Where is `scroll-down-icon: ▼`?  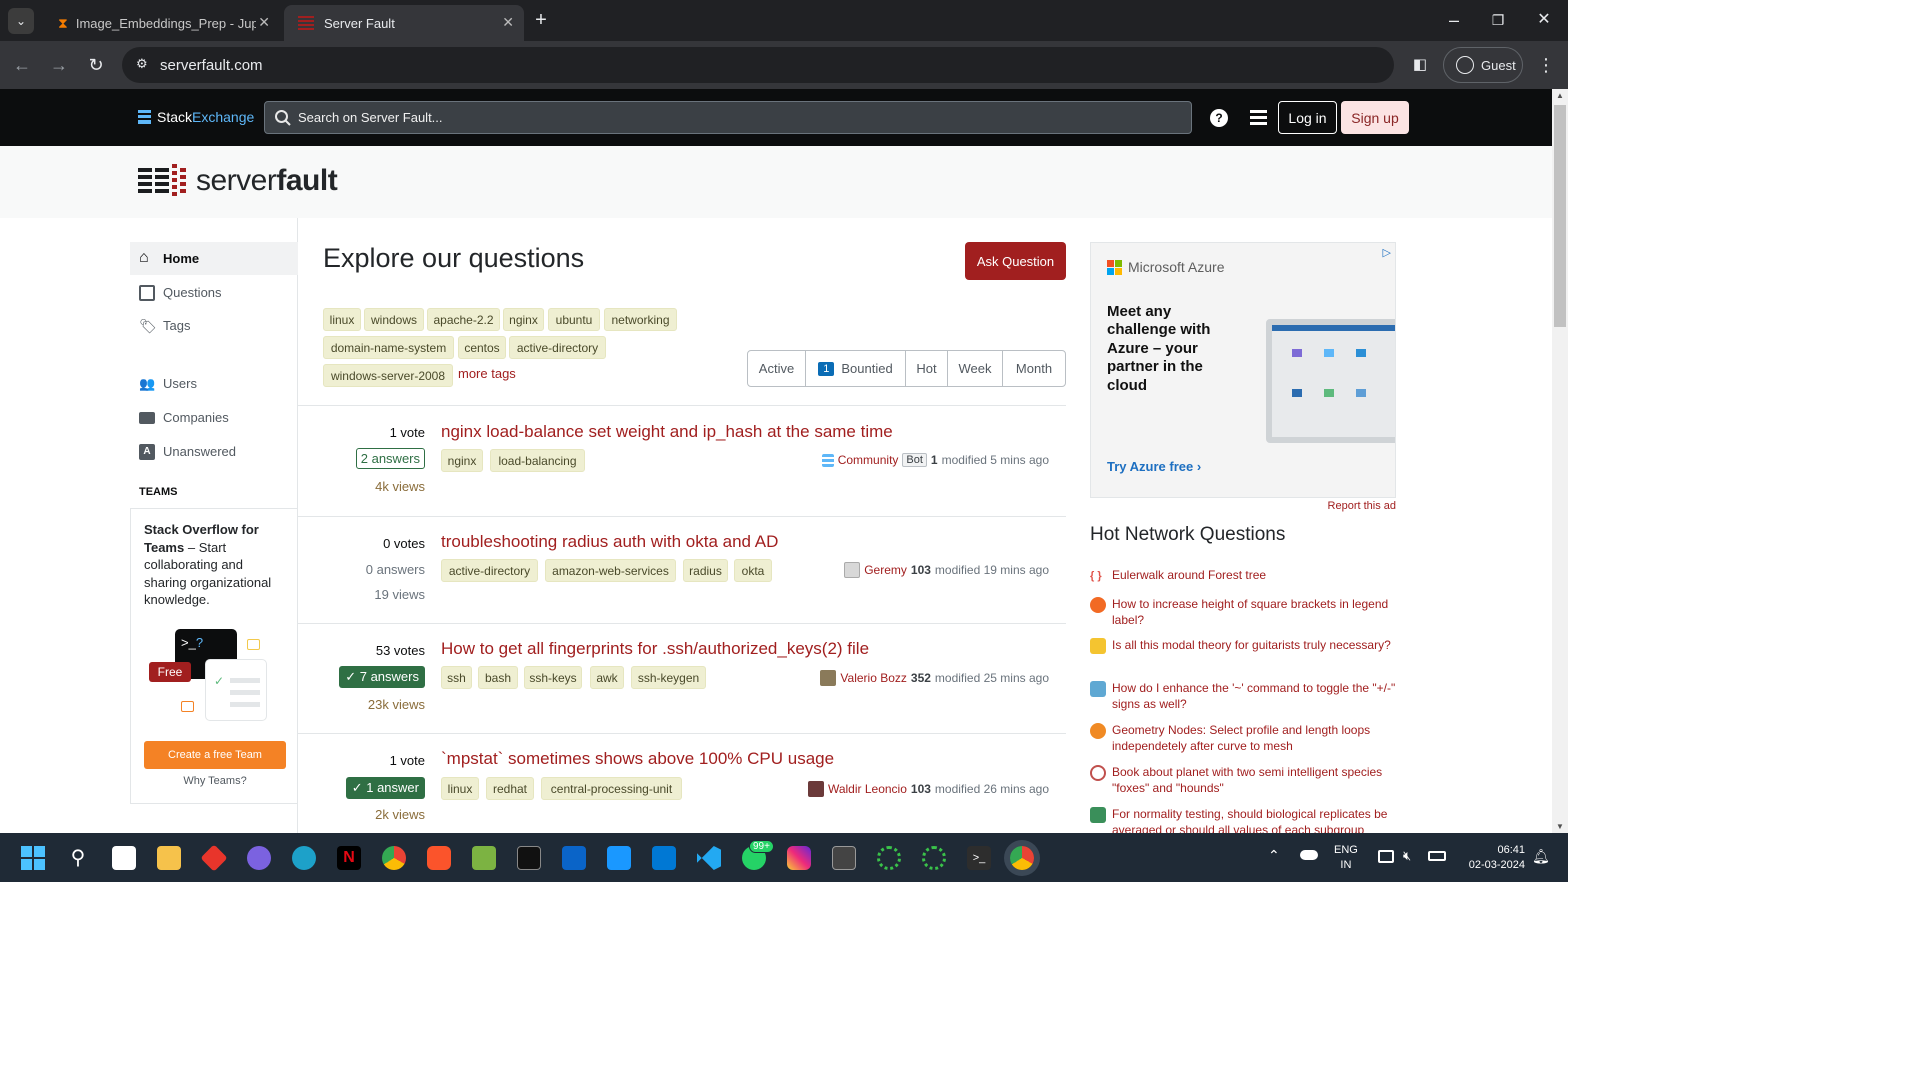 scroll-down-icon: ▼ is located at coordinates (1560, 826).